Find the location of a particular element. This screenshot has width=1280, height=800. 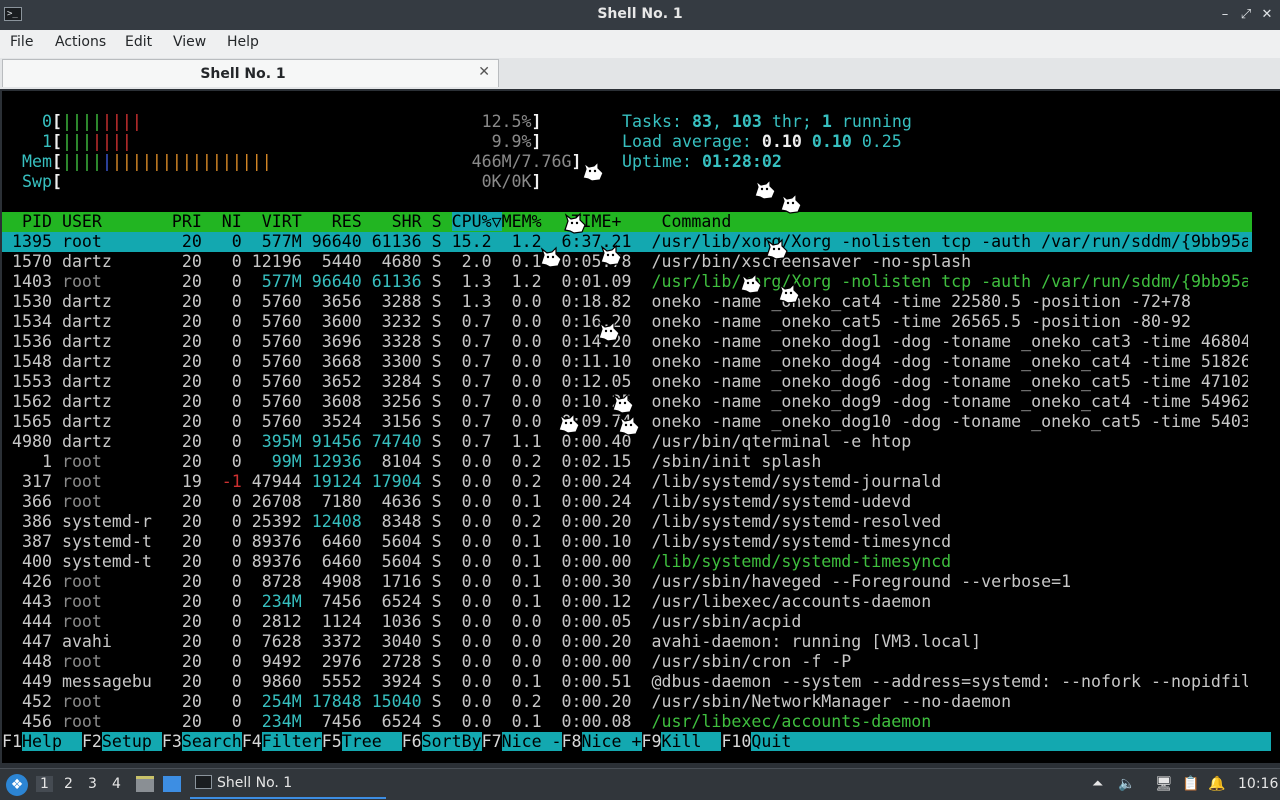

volume-icon: 🔈 is located at coordinates (1126, 784).